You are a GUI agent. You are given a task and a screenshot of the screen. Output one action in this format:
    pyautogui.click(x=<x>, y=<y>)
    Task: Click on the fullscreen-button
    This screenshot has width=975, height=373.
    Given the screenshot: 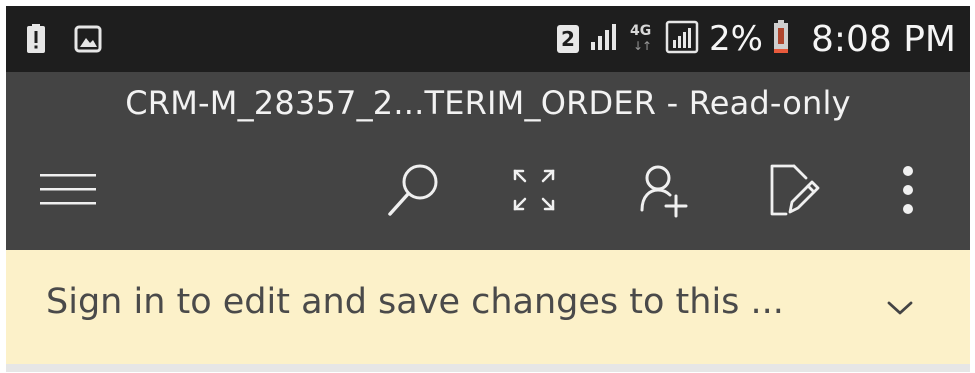 What is the action you would take?
    pyautogui.click(x=534, y=192)
    